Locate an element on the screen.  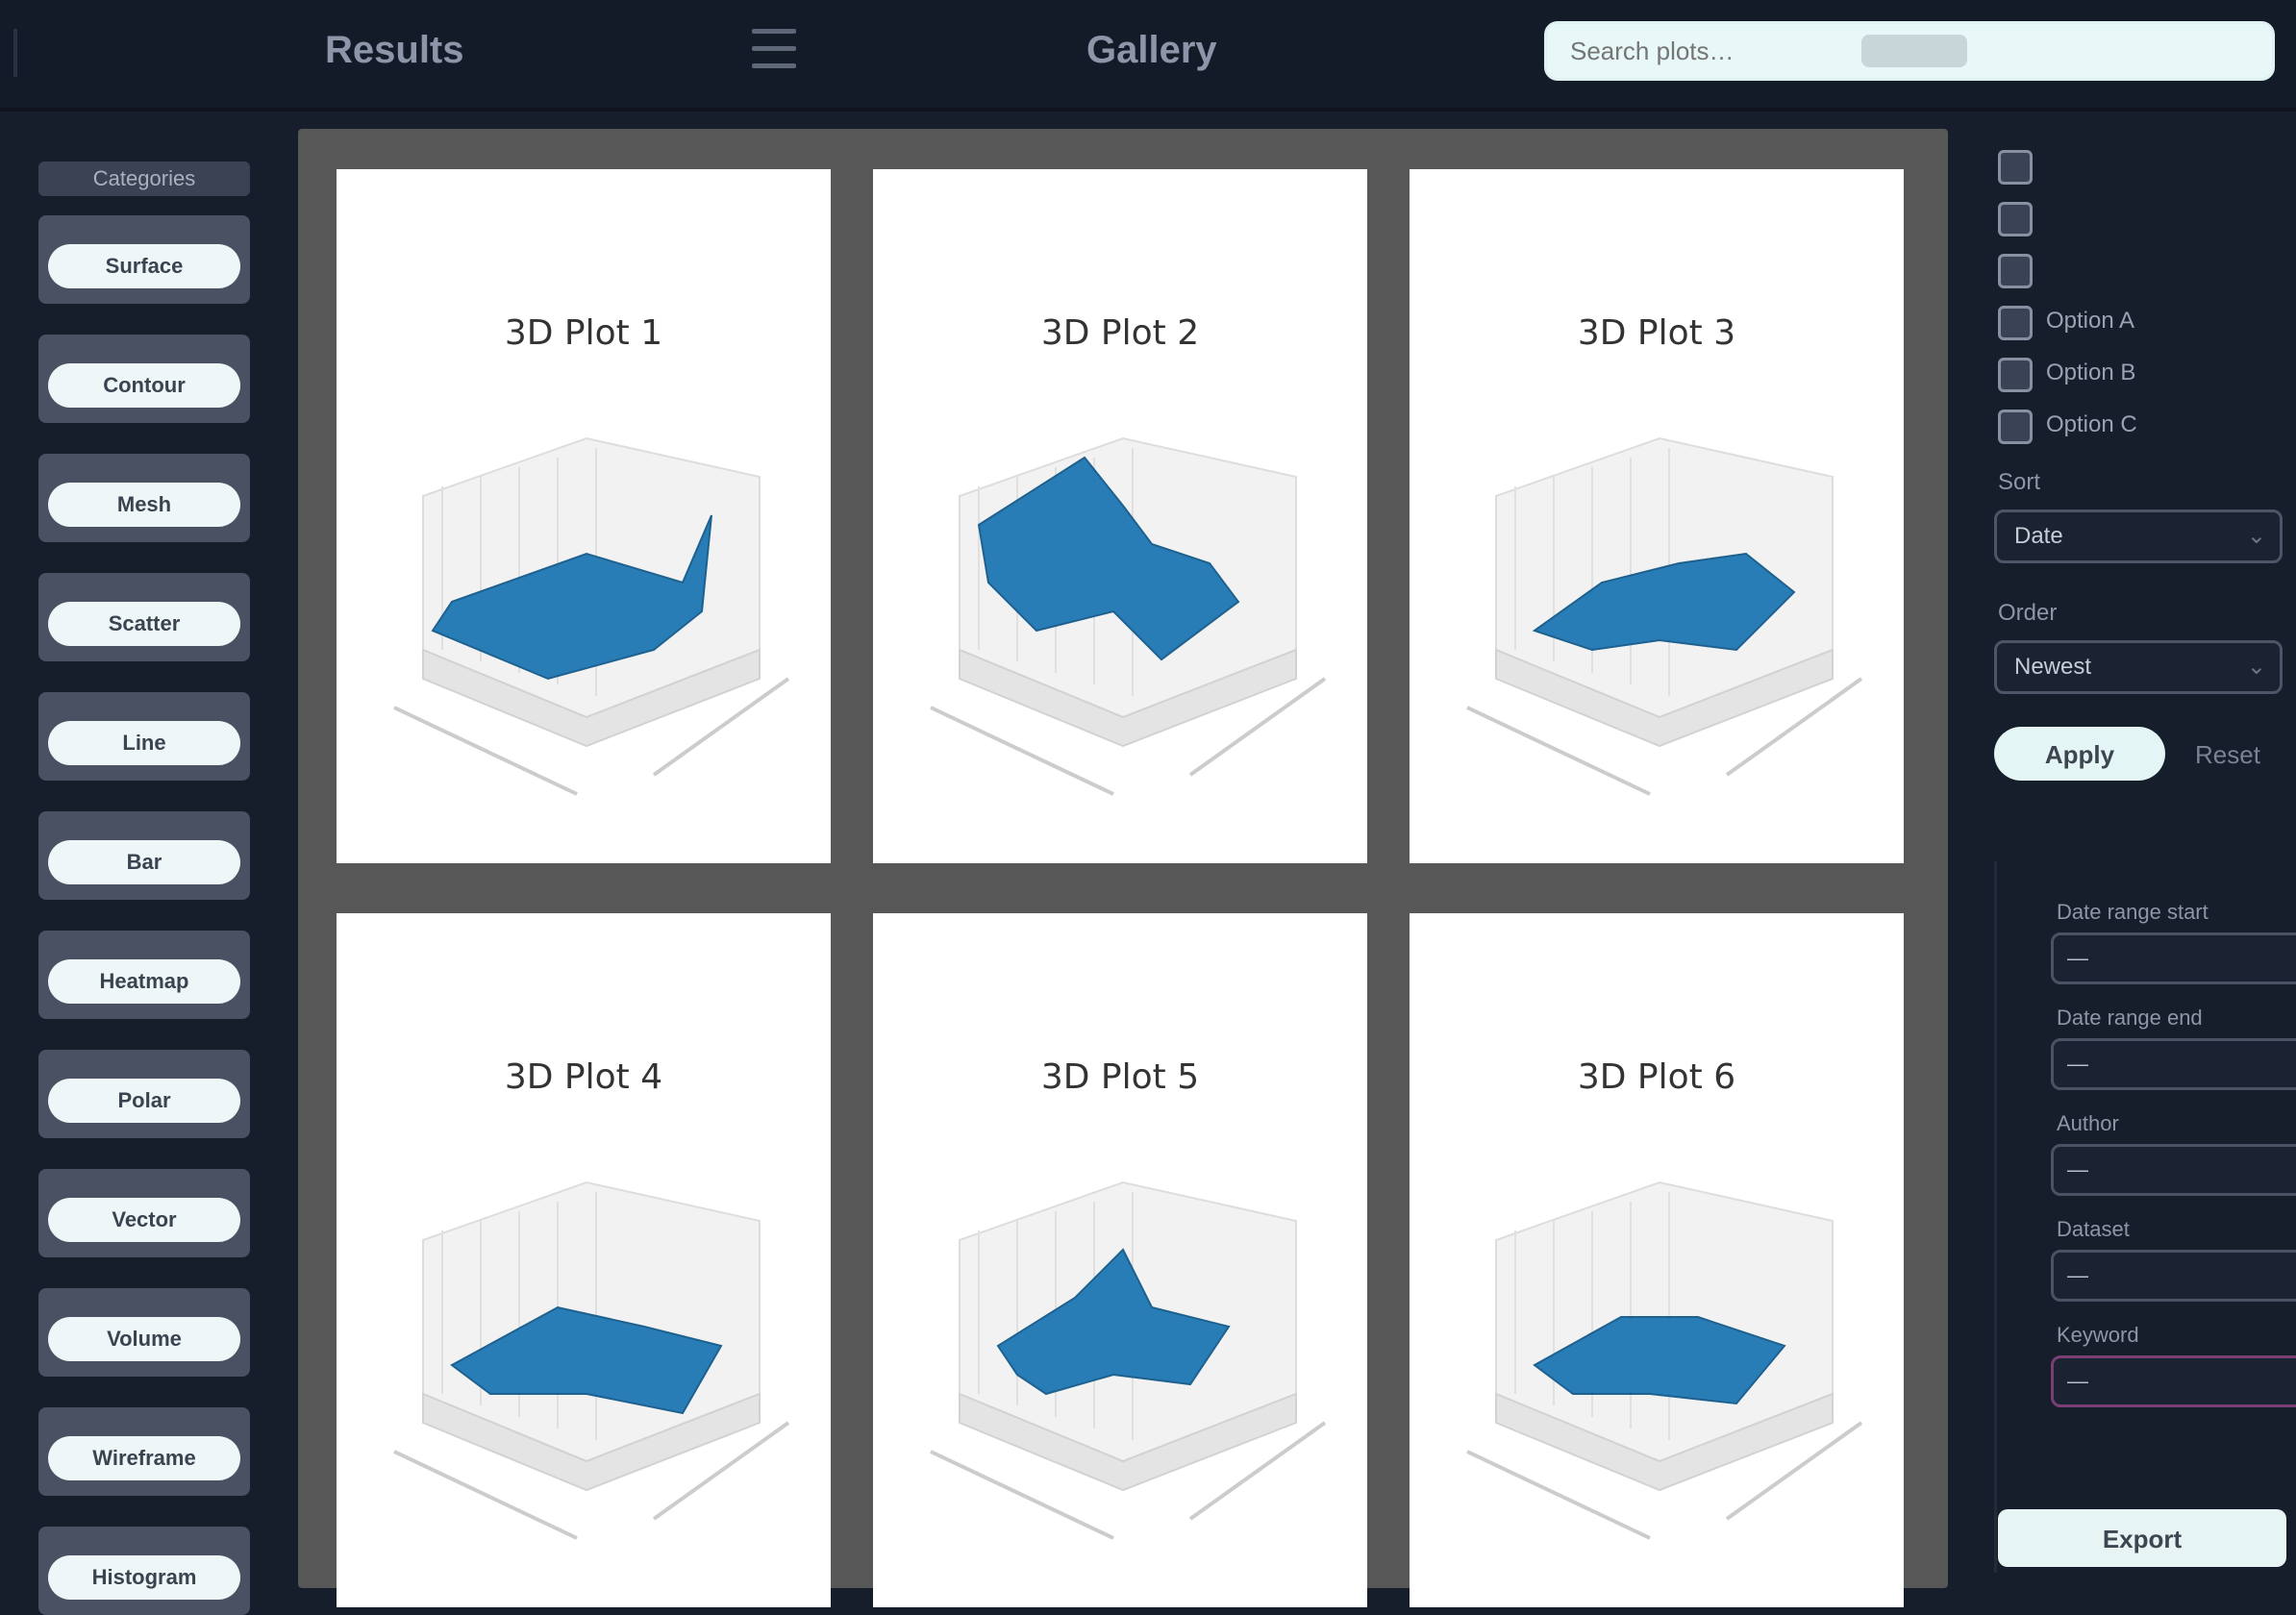
export-button: Export is located at coordinates (2142, 1538).